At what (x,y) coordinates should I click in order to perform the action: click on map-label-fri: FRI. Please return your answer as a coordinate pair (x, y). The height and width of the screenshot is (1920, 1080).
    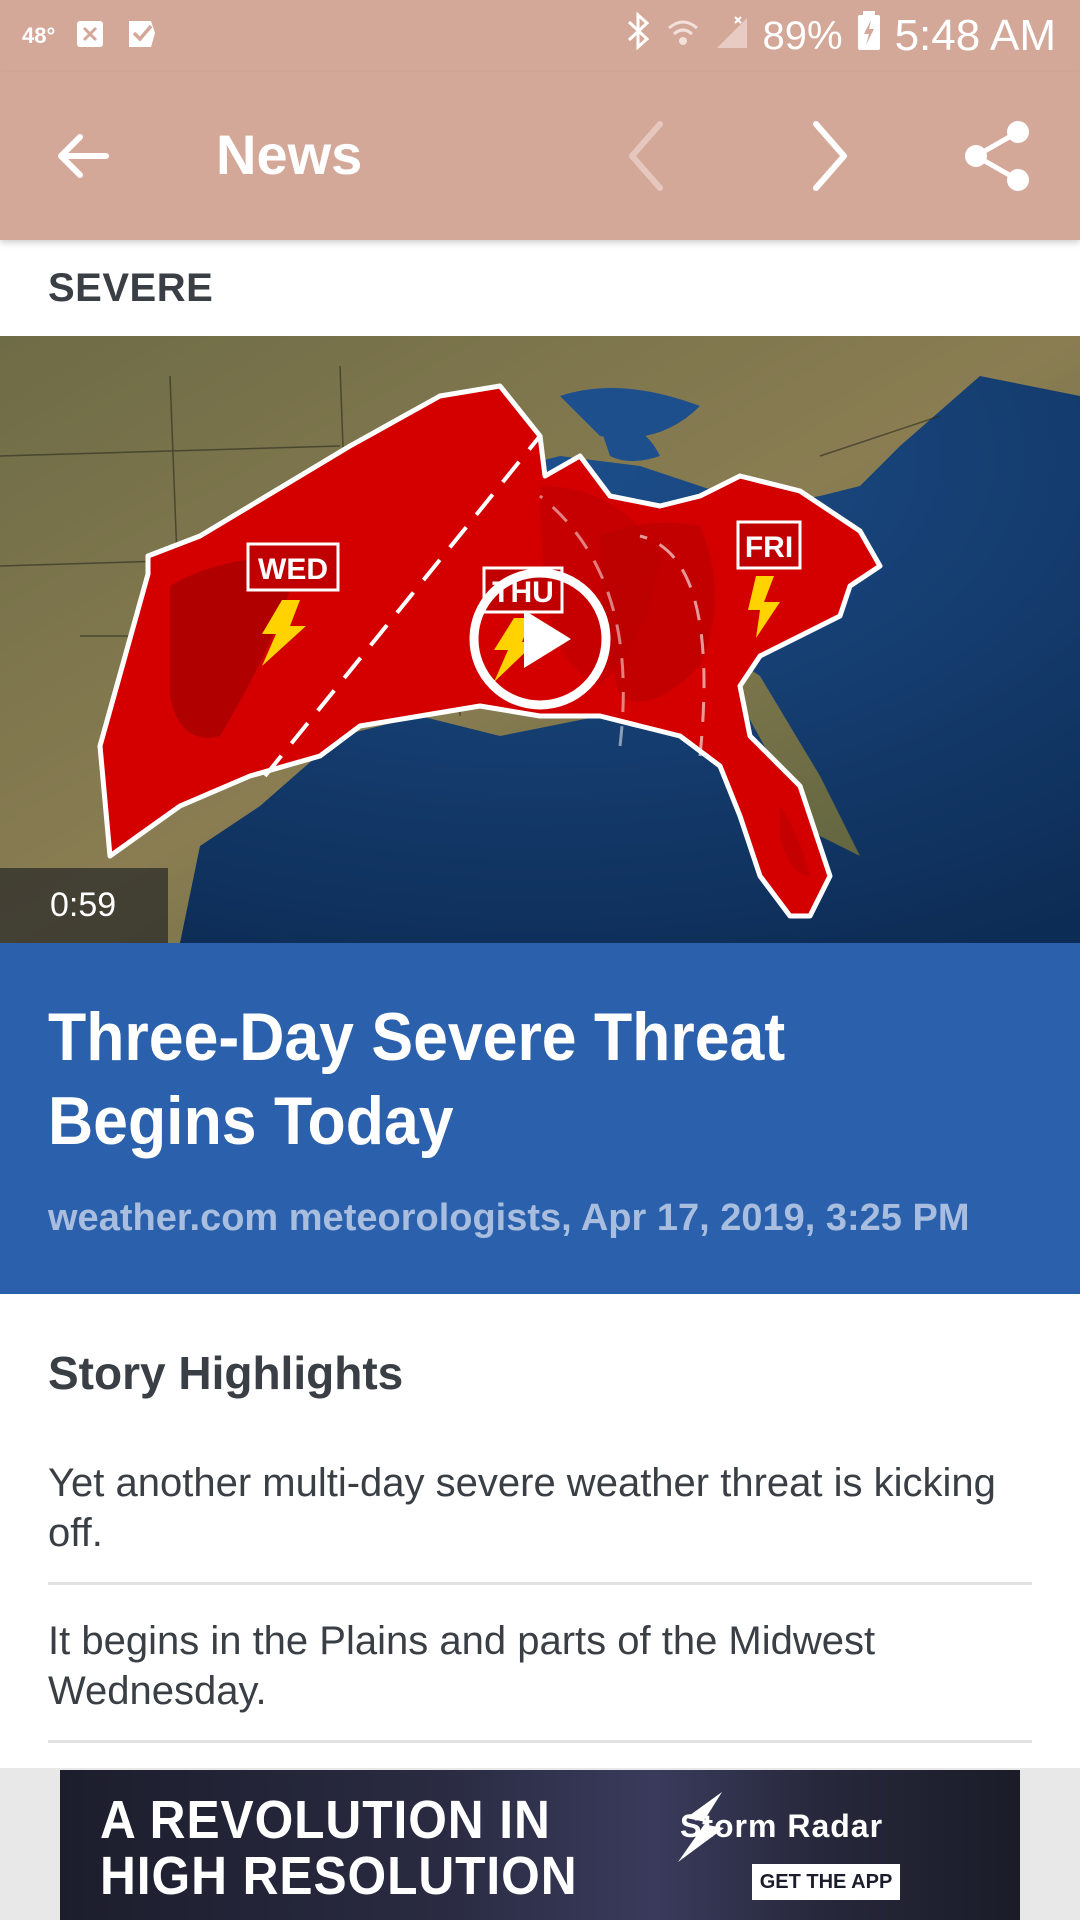
    Looking at the image, I should click on (769, 547).